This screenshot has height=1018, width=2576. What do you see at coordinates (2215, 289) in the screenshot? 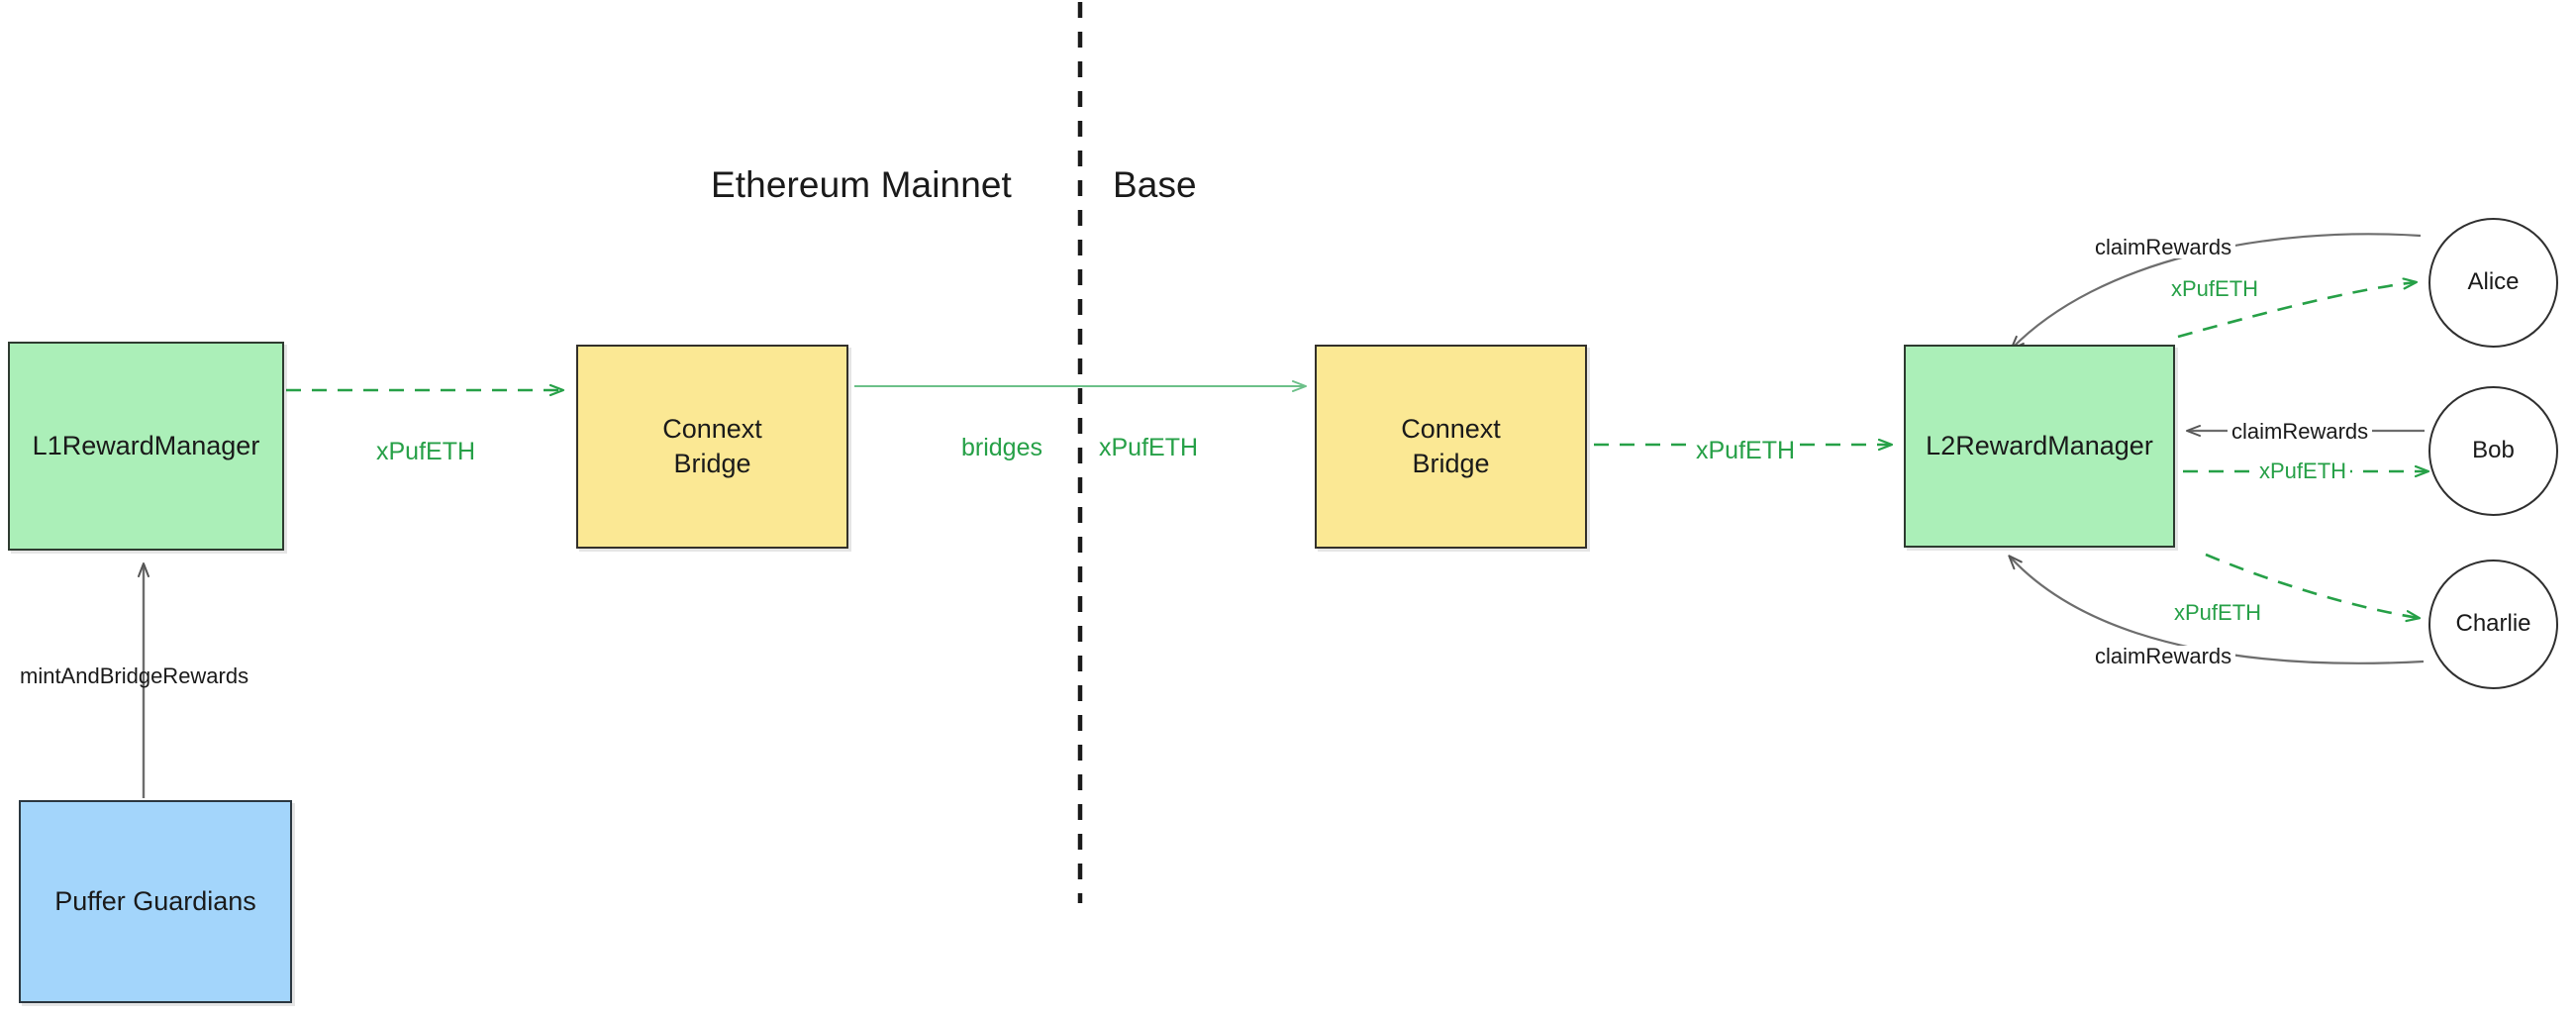
I see `edge-label-l2rm-to-alice: xPufETH` at bounding box center [2215, 289].